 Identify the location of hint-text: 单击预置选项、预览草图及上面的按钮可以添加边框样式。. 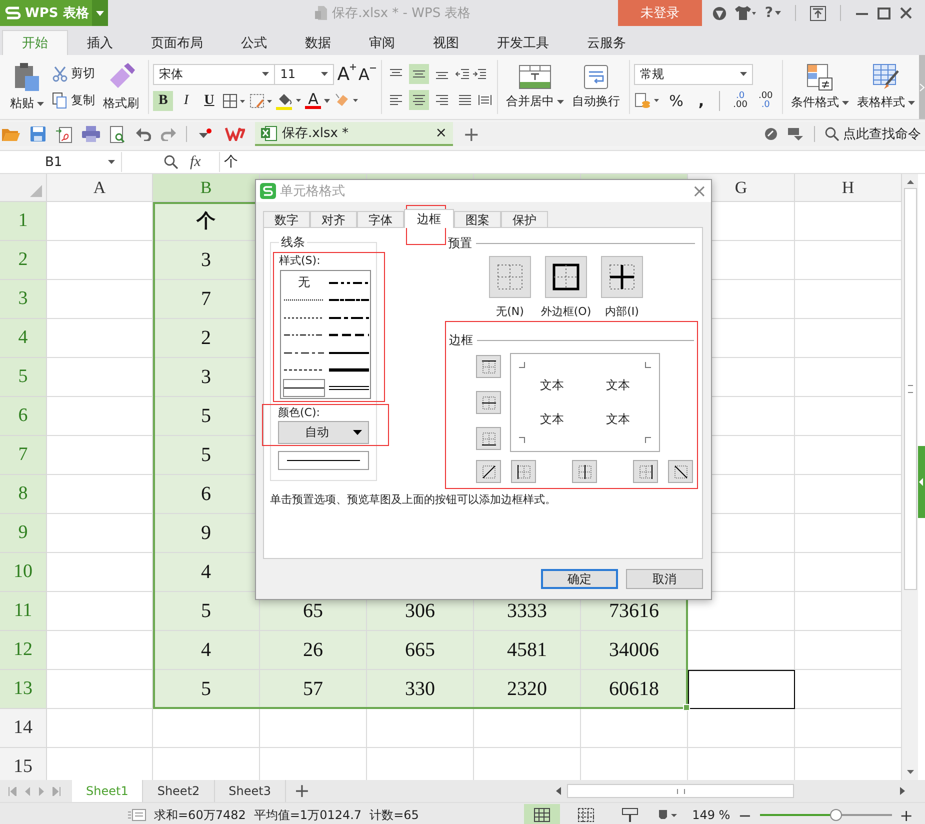
(413, 499).